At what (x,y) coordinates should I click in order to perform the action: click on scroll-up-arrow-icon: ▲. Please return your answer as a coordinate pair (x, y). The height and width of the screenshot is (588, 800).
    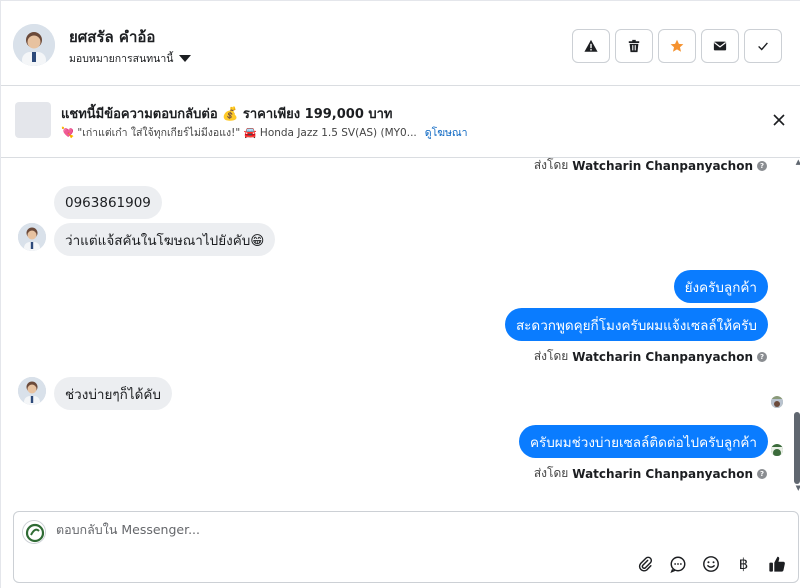
    Looking at the image, I should click on (798, 162).